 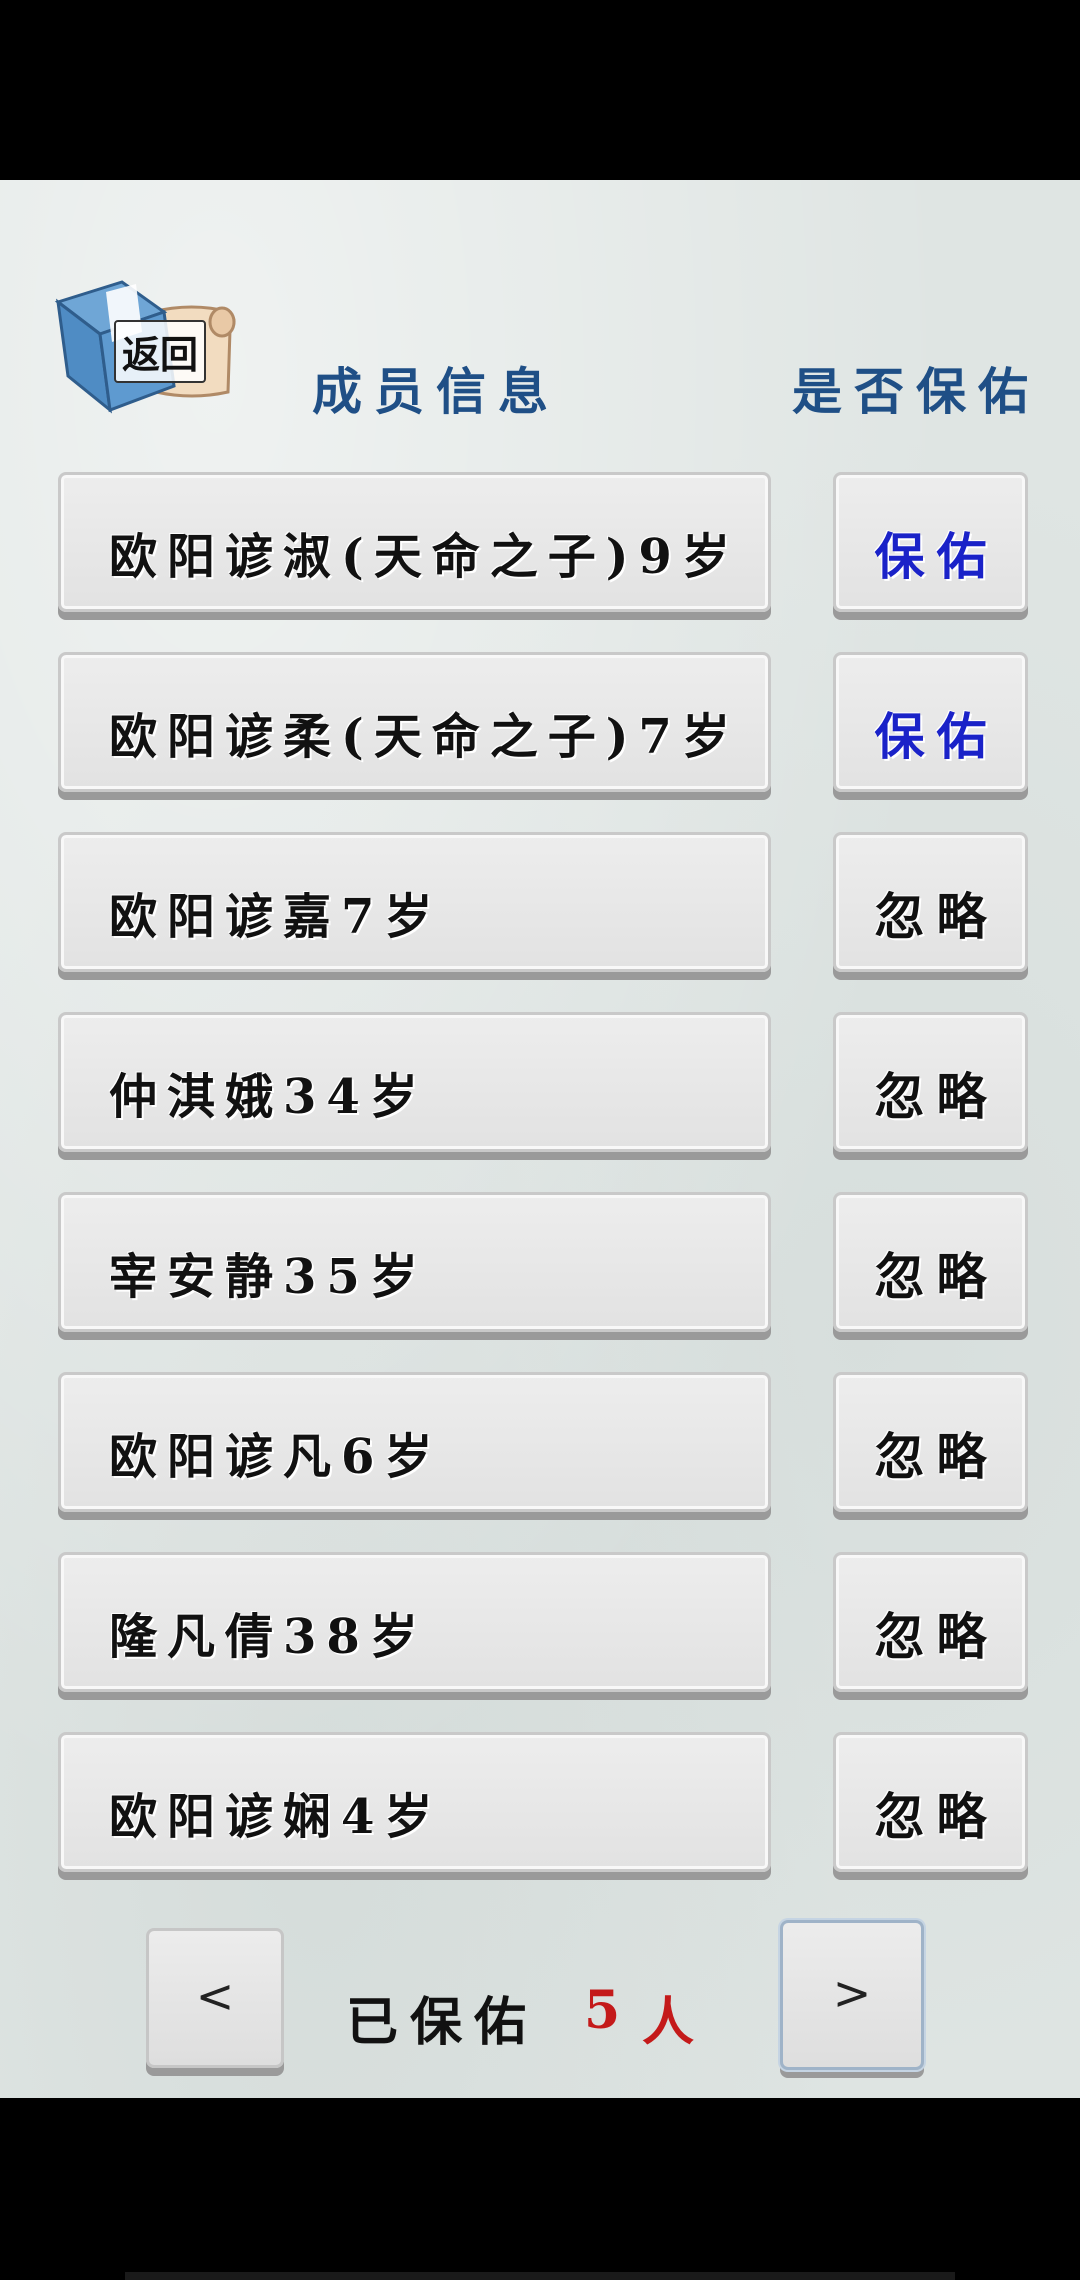 What do you see at coordinates (268, 1097) in the screenshot?
I see `member-name: 仲淇娥34岁` at bounding box center [268, 1097].